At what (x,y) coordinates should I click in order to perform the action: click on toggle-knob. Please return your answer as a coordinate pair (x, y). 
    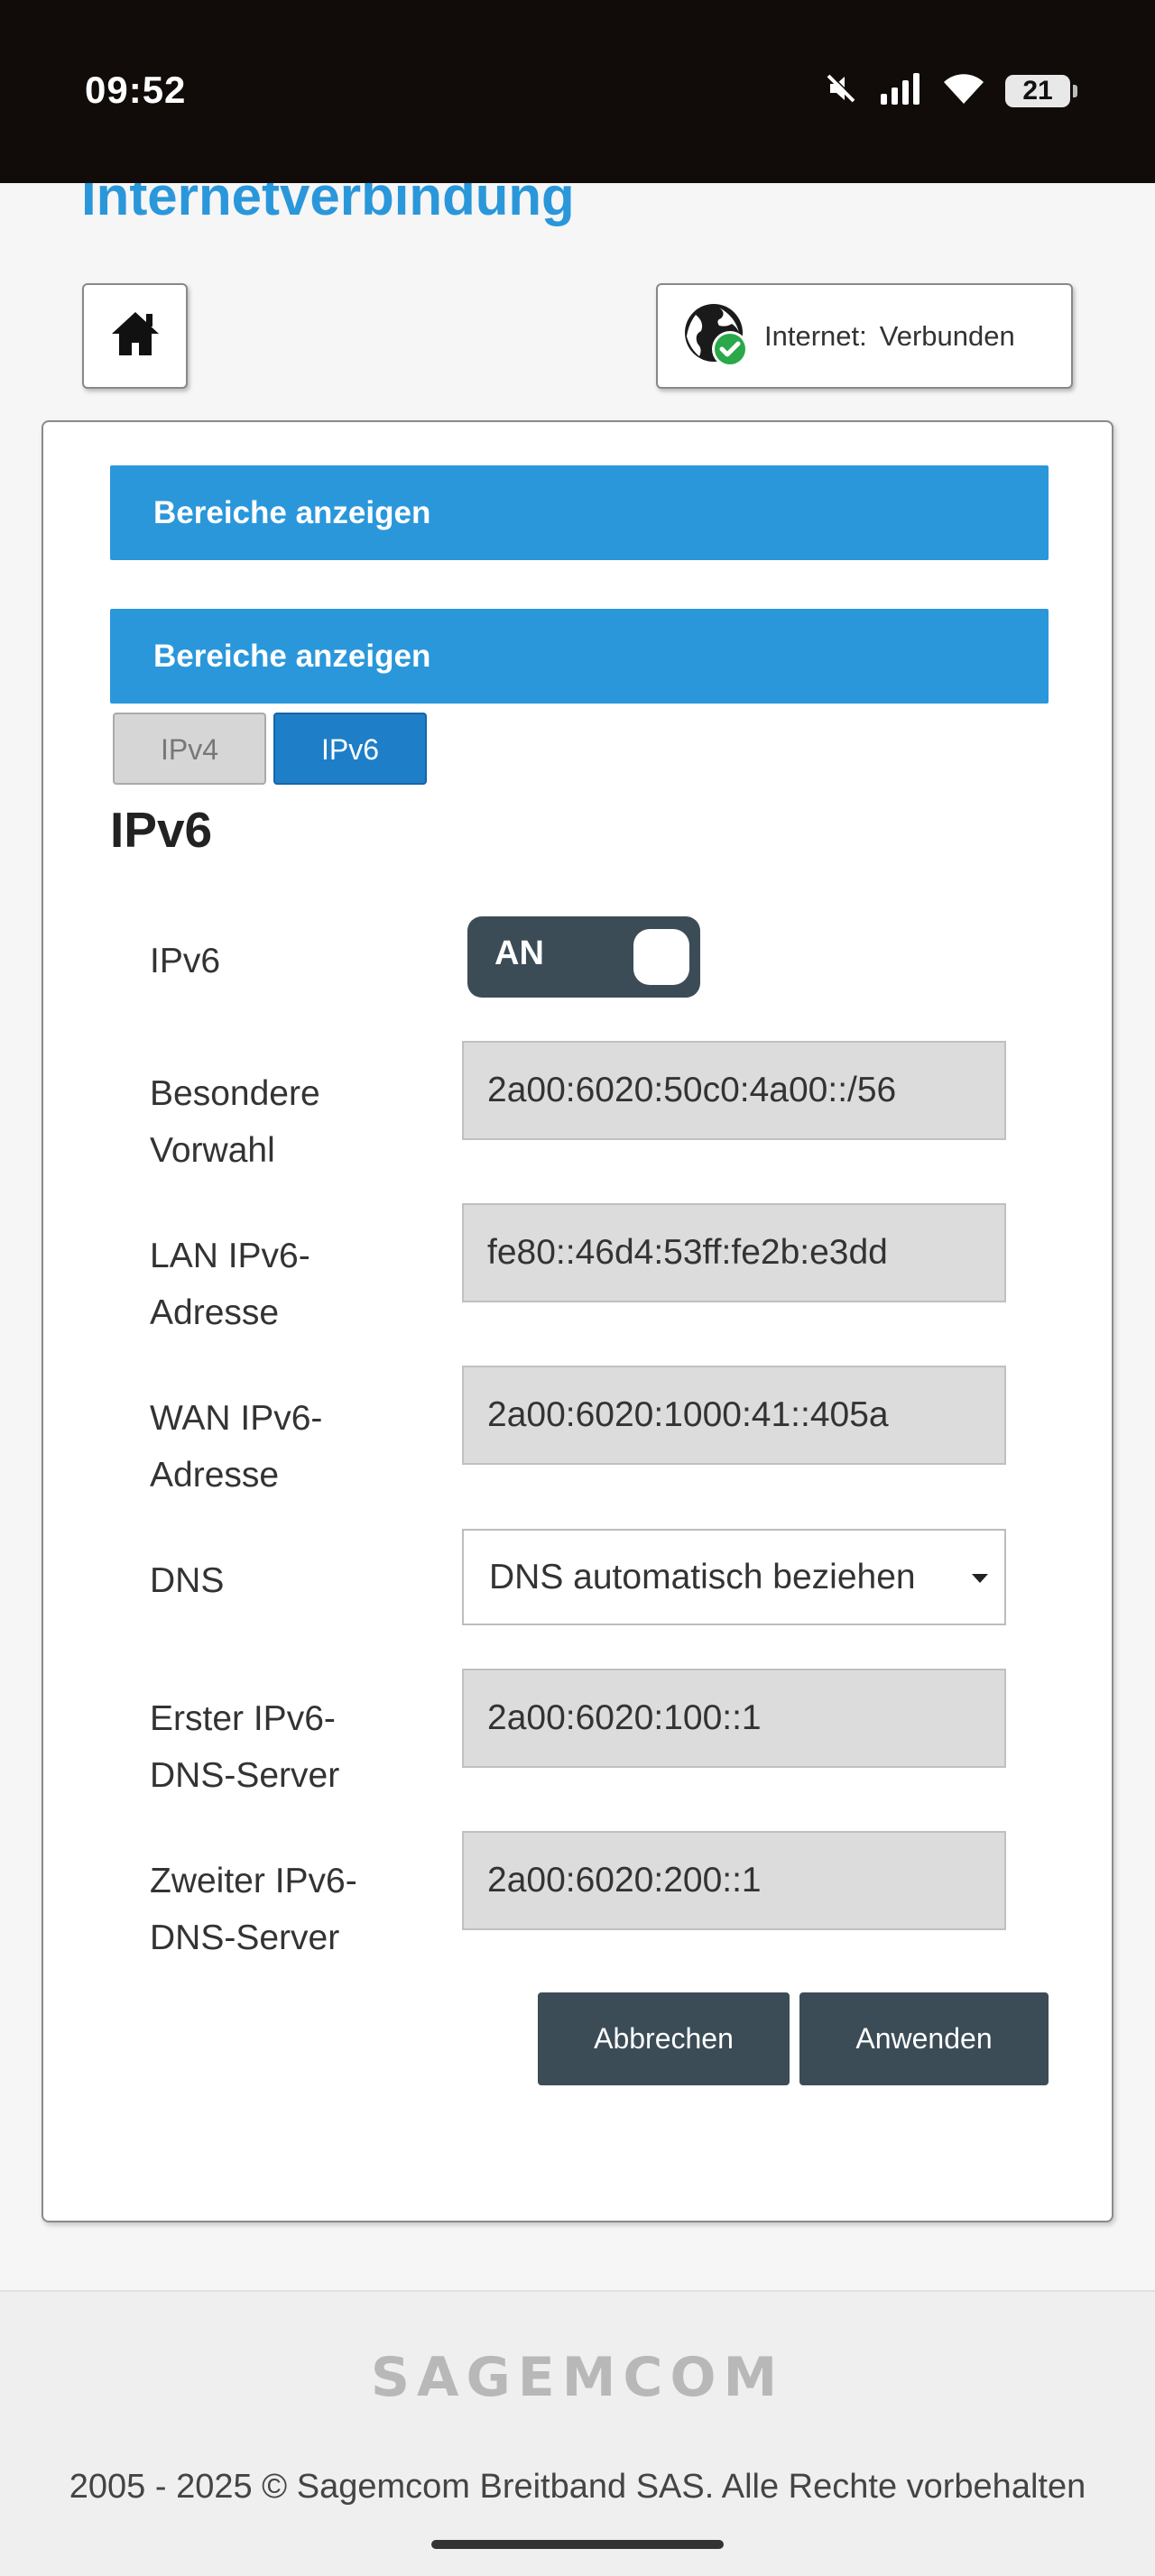
    Looking at the image, I should click on (661, 957).